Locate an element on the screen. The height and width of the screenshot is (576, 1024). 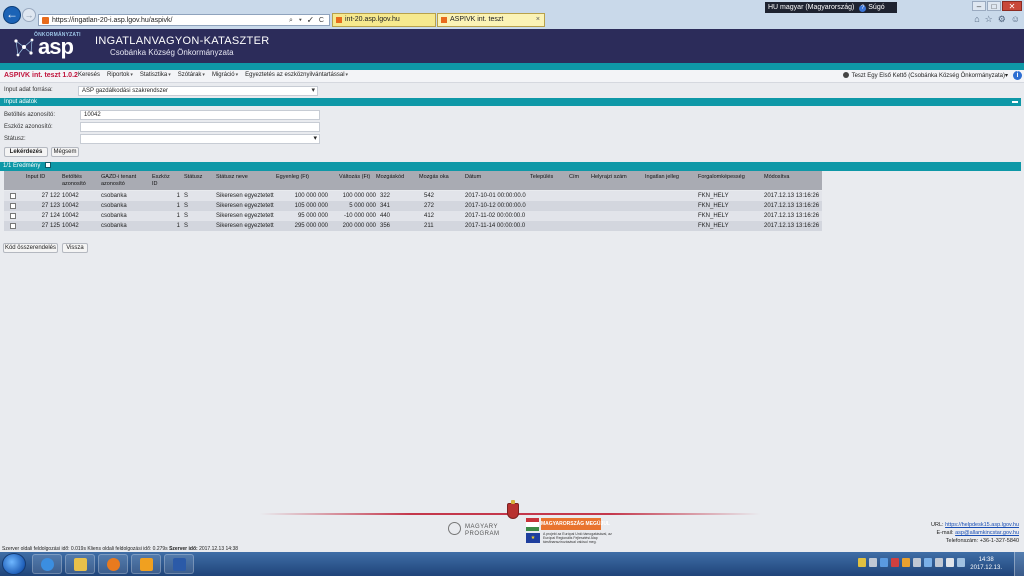
magyary-text: MAGYARY is located at coordinates (481, 527).